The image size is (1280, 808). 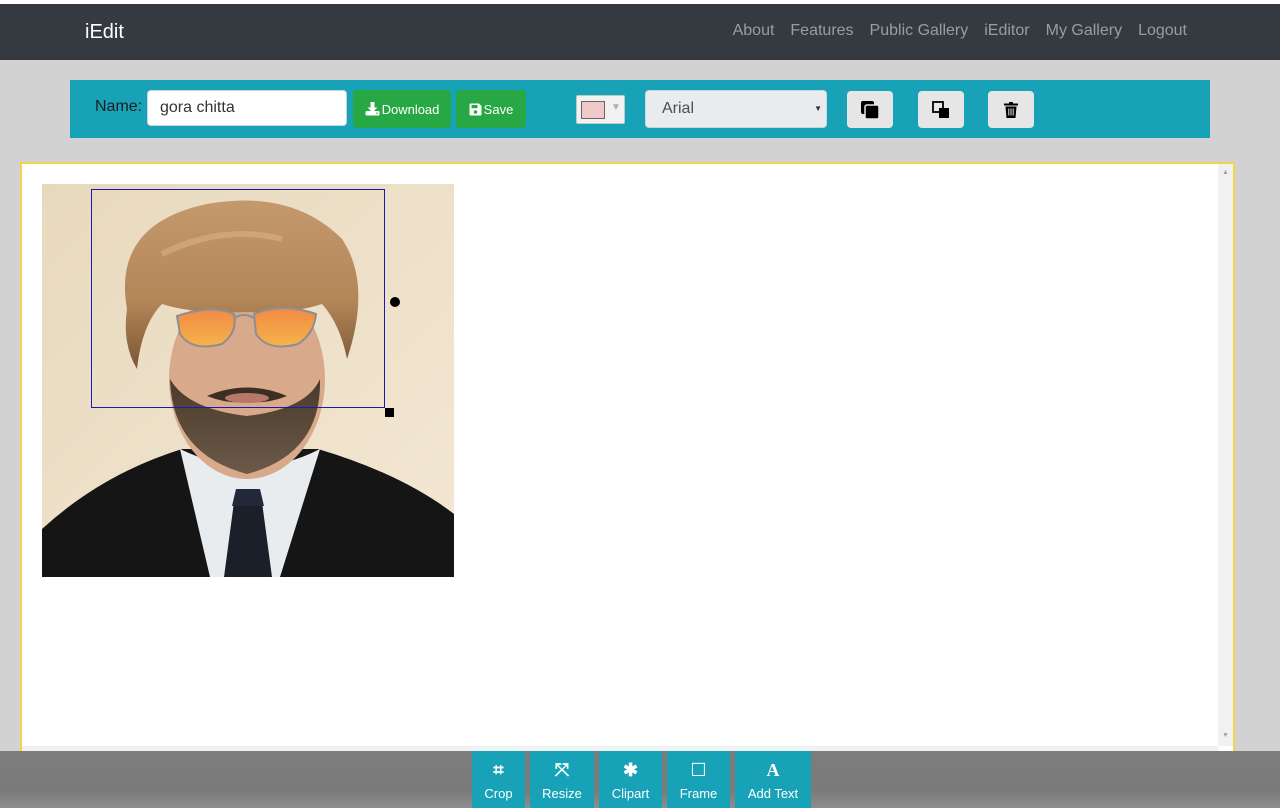 I want to click on frame-label: Frame, so click(x=698, y=793).